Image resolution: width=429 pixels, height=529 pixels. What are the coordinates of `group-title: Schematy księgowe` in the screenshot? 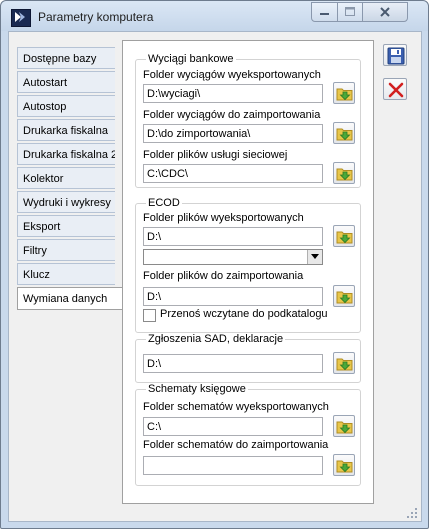 It's located at (197, 389).